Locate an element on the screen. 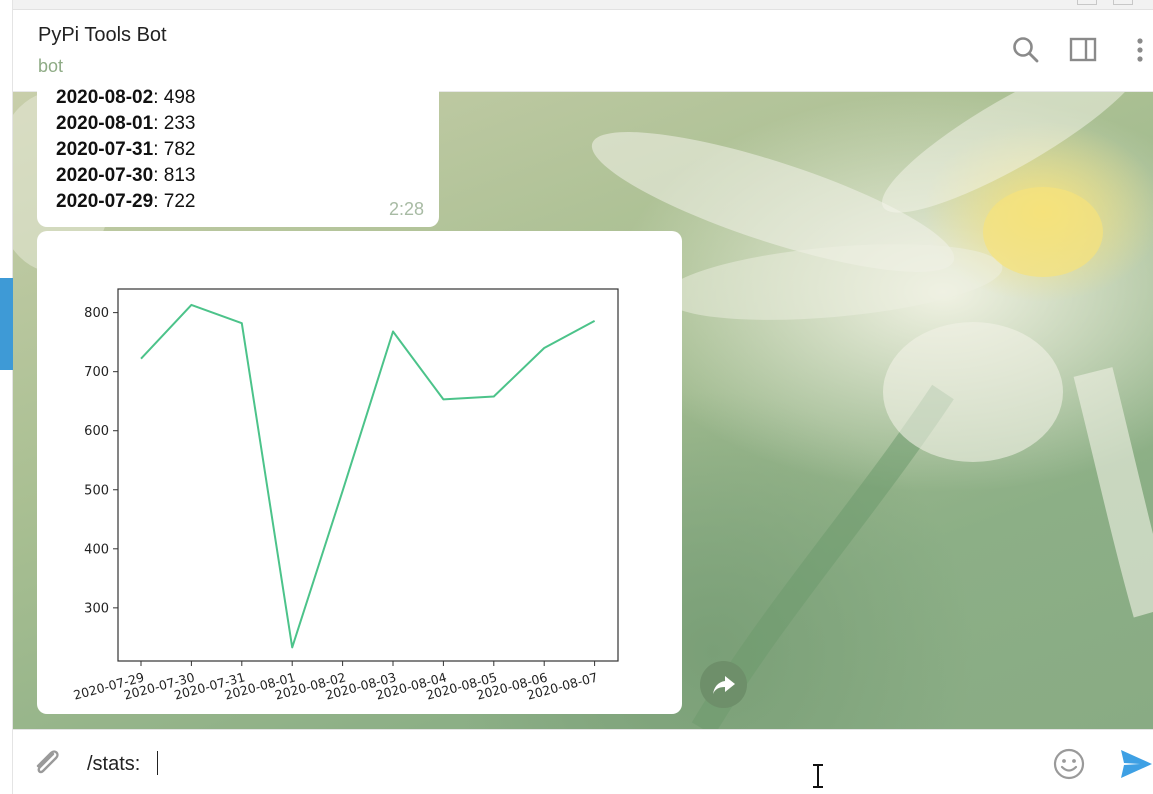  window-top-bar is located at coordinates (583, 5).